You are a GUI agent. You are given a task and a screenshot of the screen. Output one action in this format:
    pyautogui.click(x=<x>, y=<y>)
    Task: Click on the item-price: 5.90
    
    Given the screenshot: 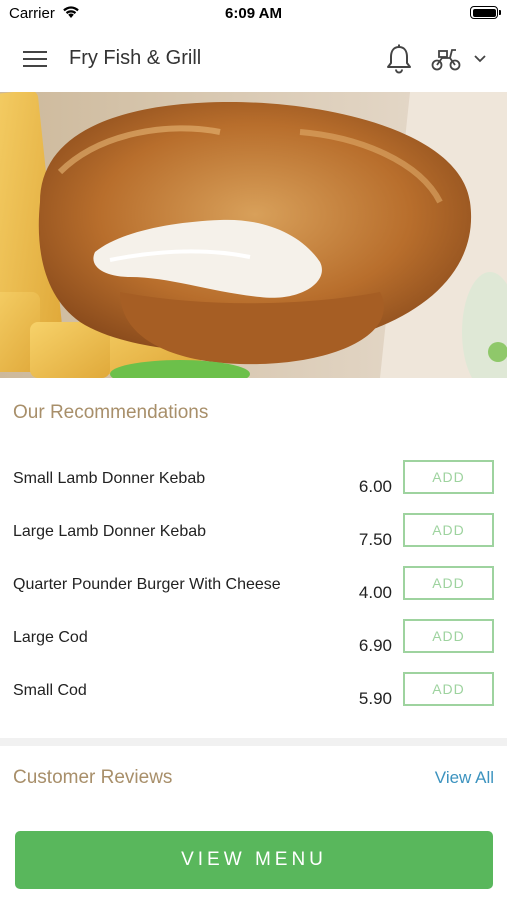 What is the action you would take?
    pyautogui.click(x=375, y=698)
    